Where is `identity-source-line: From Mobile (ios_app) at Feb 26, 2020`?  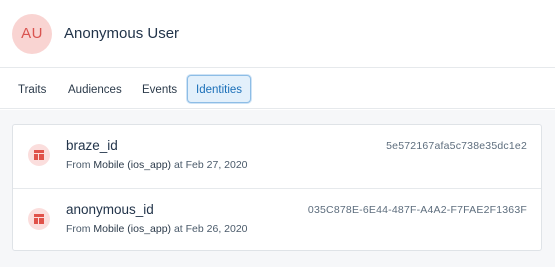
identity-source-line: From Mobile (ios_app) at Feb 26, 2020 is located at coordinates (157, 229).